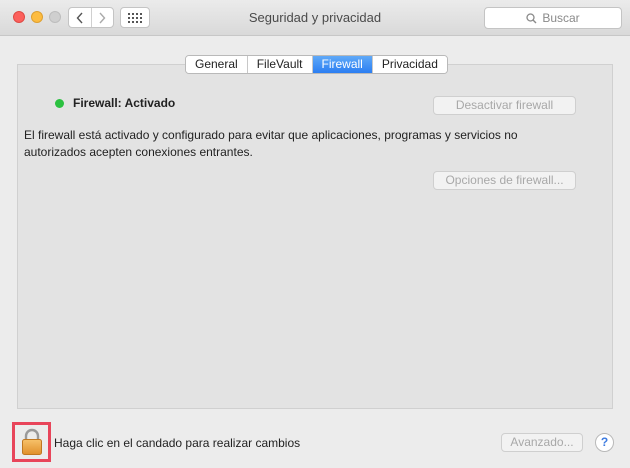  I want to click on chevron-right-icon, so click(102, 17).